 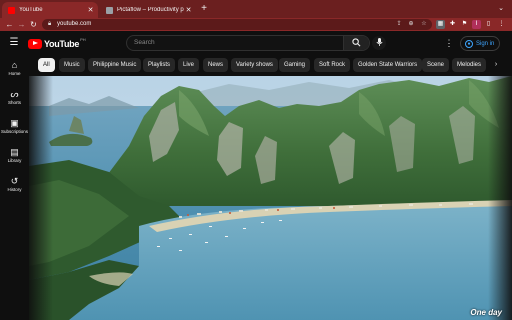 I want to click on home-icon: ⌂, so click(x=14, y=65).